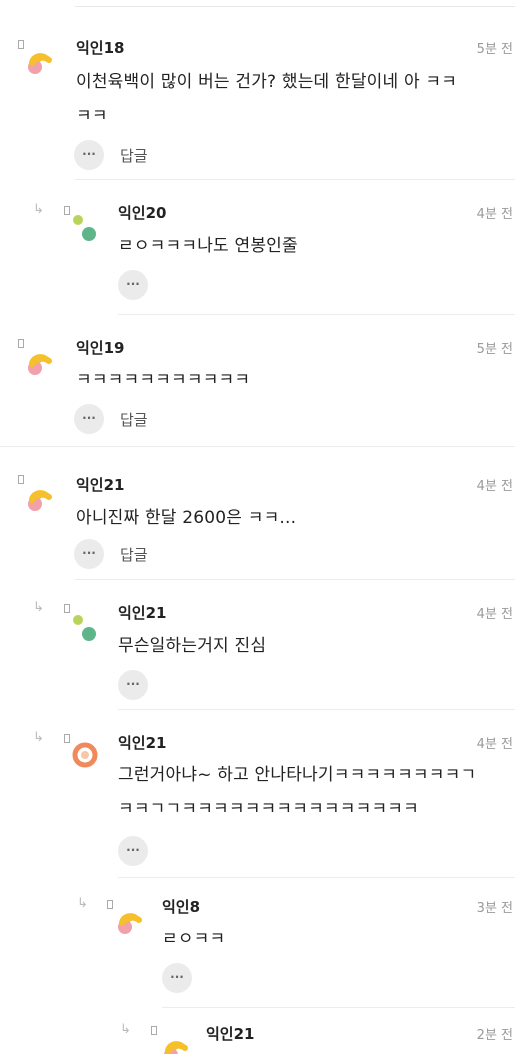 This screenshot has width=527, height=1054. Describe the element at coordinates (163, 380) in the screenshot. I see `comment-text-line: ㅋㅋㅋㅋㅋㅋㅋㅋㅋㅋㅋ` at that location.